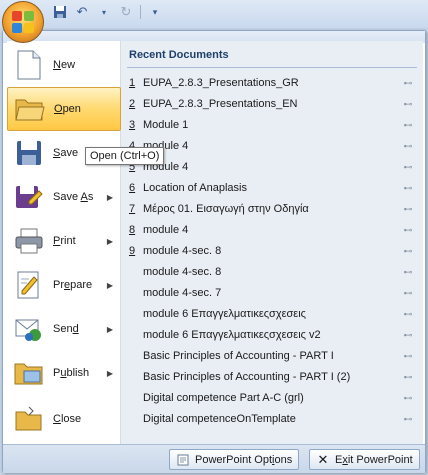 This screenshot has height=475, width=428. Describe the element at coordinates (272, 314) in the screenshot. I see `recent-item: module 6 Επαγγελματικεςσχεσεις ⊷` at that location.